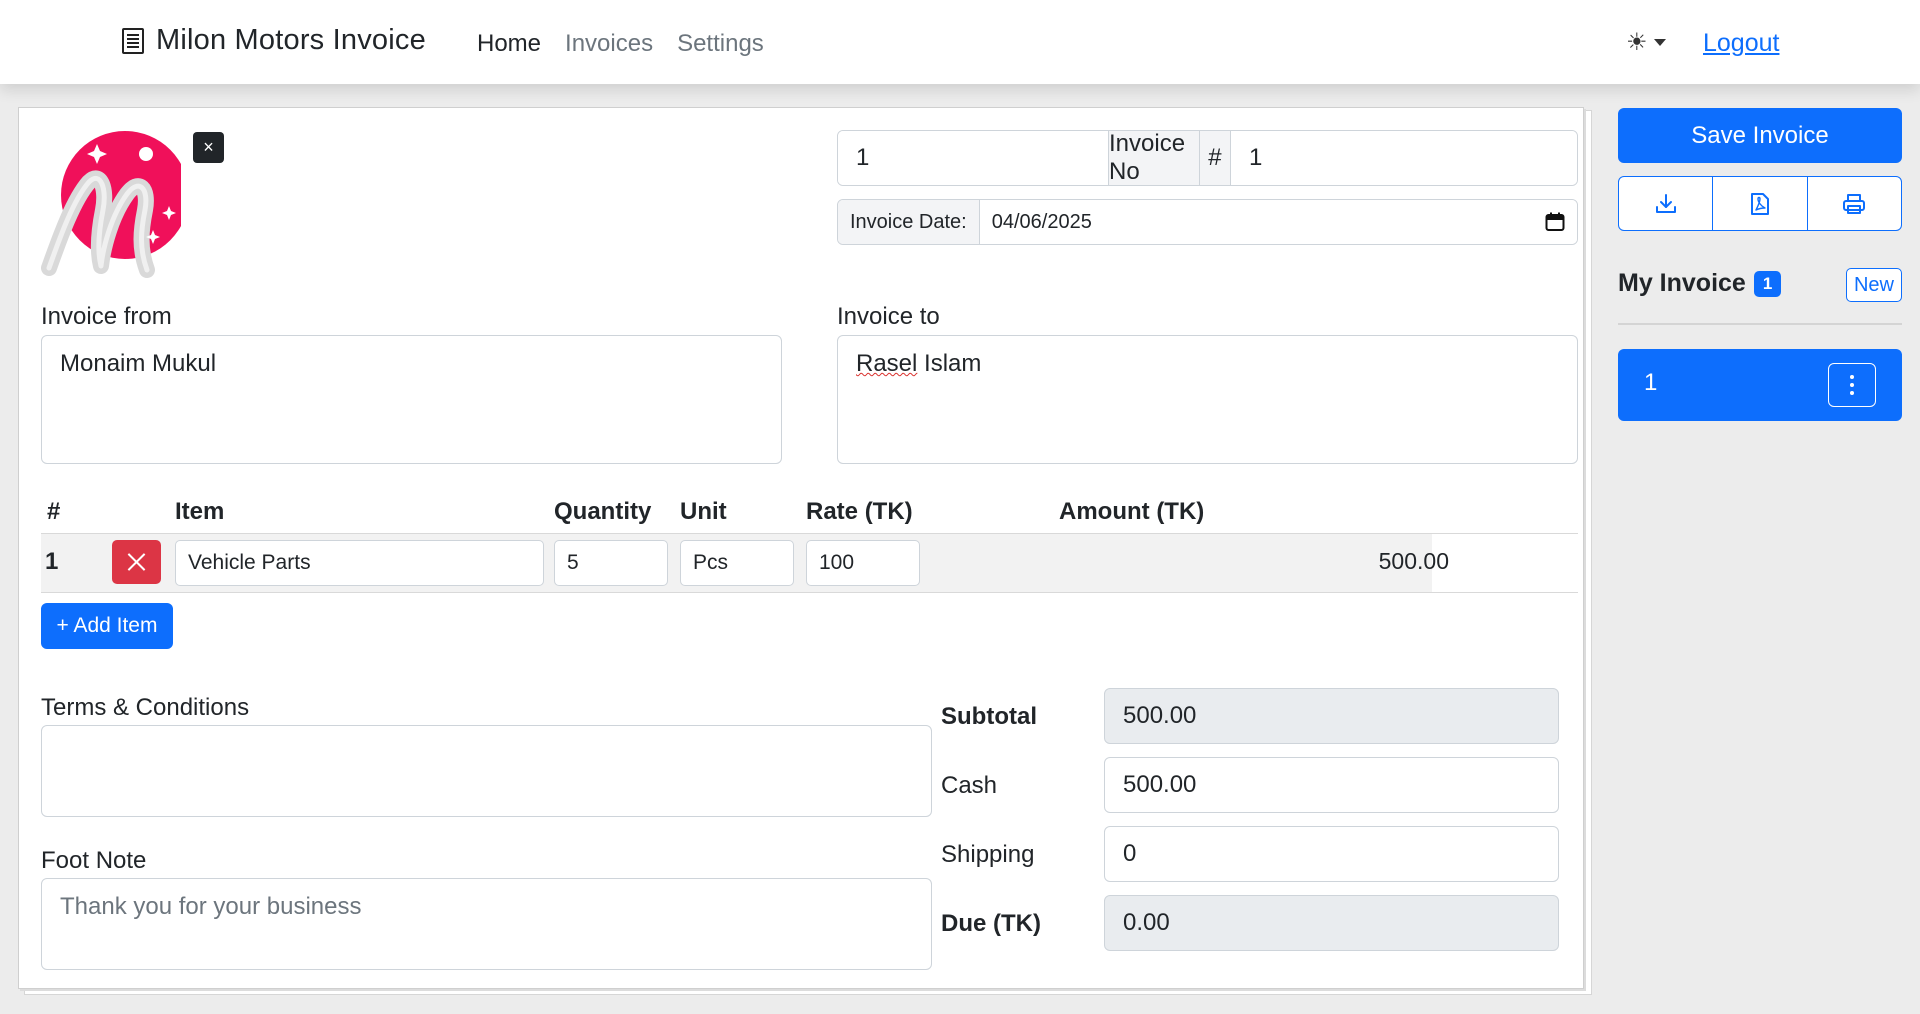  Describe the element at coordinates (1659, 42) in the screenshot. I see `caret-down-icon` at that location.